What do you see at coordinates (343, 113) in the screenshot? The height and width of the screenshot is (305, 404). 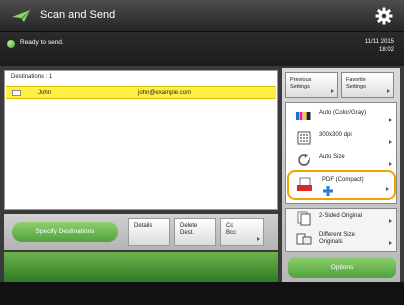 I see `color-mode-label: Auto (Color/Gray)` at bounding box center [343, 113].